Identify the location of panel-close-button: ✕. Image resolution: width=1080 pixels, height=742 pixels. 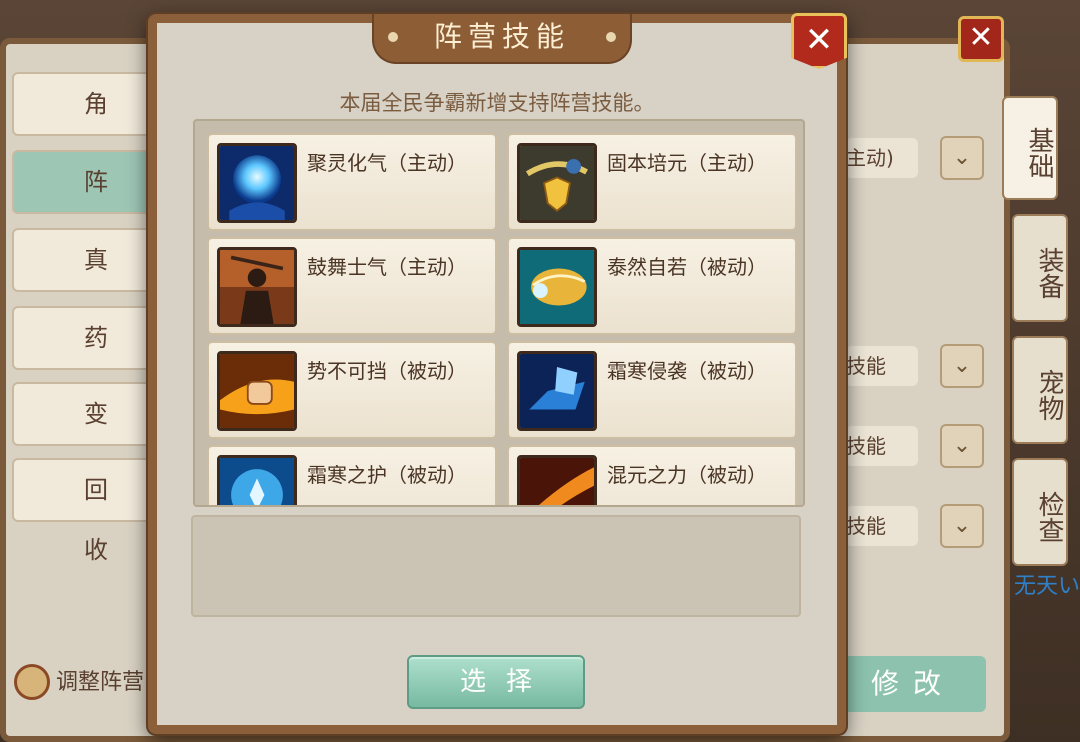
(981, 39).